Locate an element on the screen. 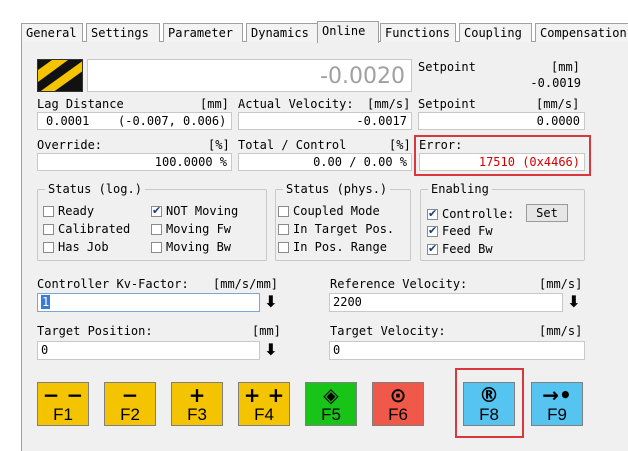 The image size is (628, 451). lag-distance-unit: [mm] is located at coordinates (214, 104).